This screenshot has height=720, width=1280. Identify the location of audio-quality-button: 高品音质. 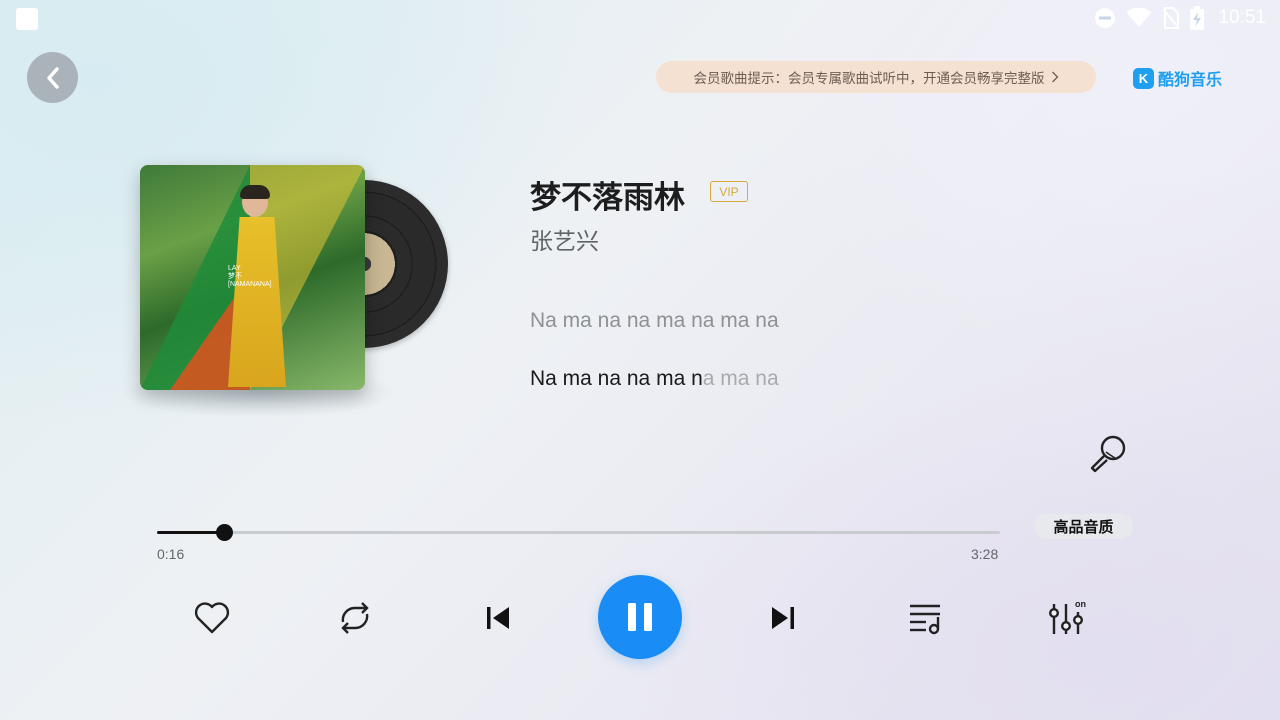
(1083, 526).